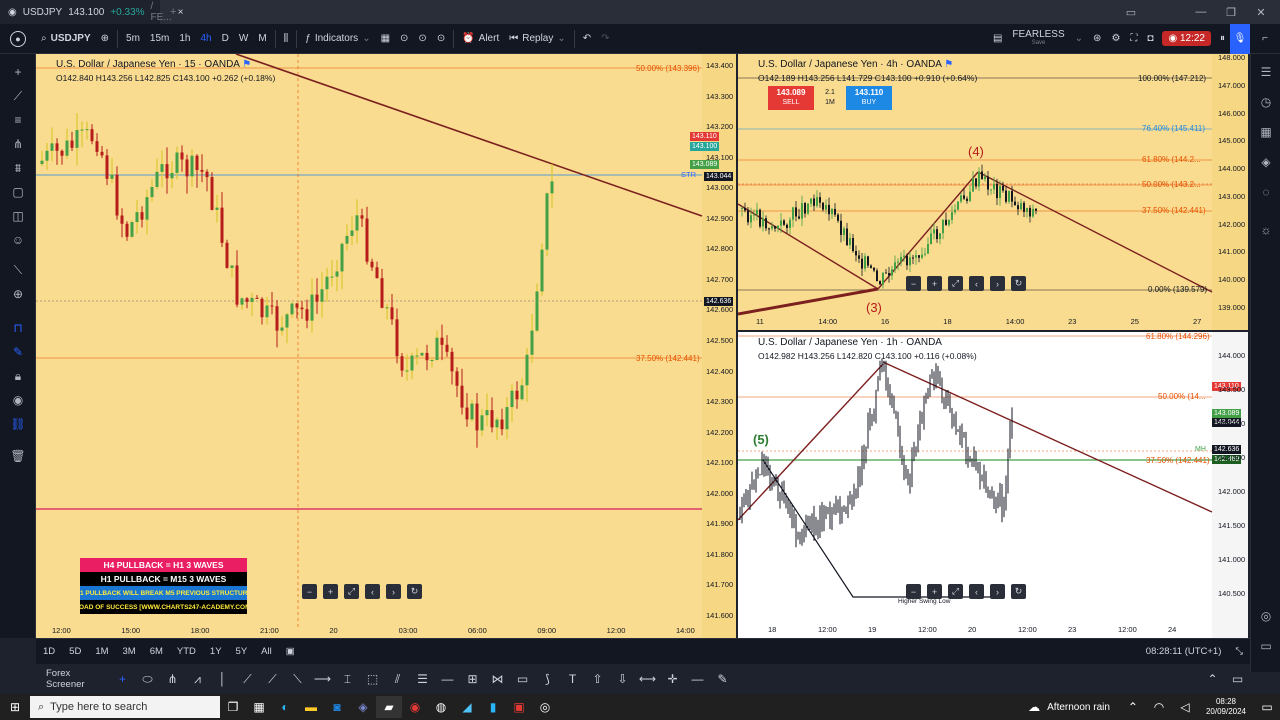 This screenshot has height=720, width=1280. Describe the element at coordinates (480, 39) in the screenshot. I see `alert-button: ⏰ Alert` at that location.